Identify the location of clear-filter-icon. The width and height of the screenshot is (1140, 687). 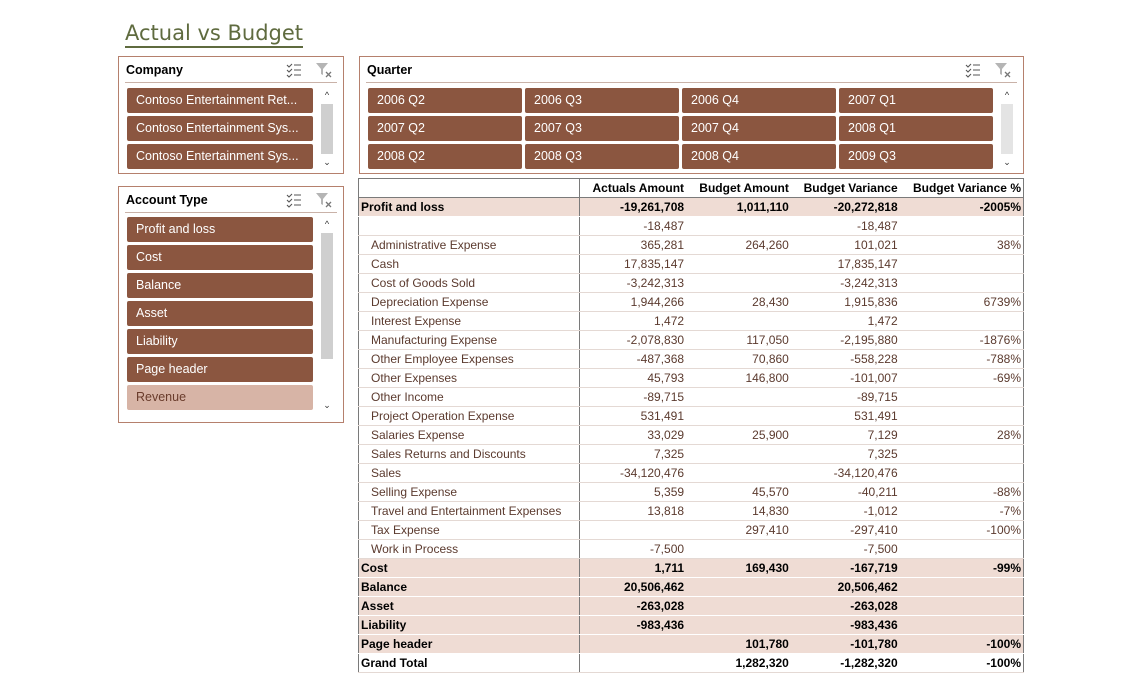
(324, 200).